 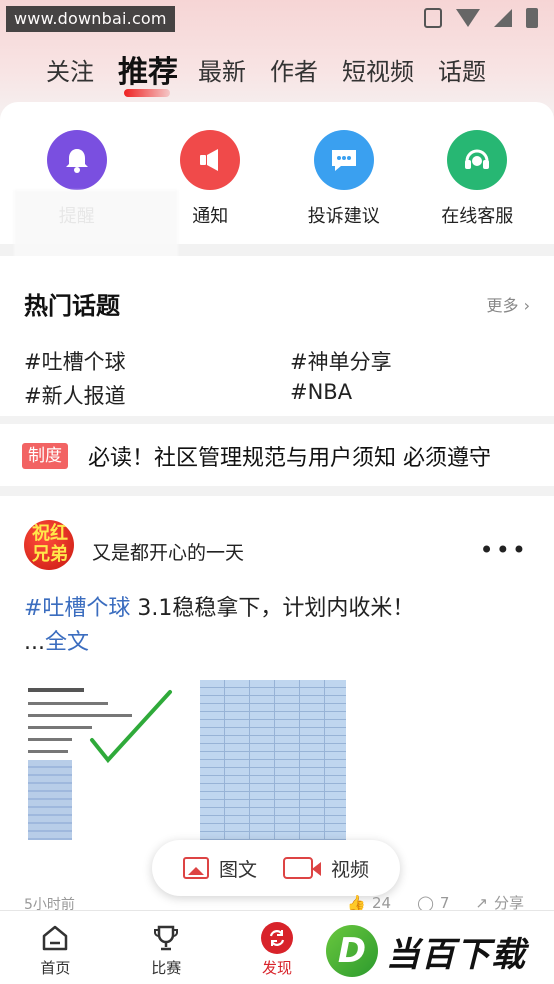 I want to click on publish-video-button: 视频, so click(x=325, y=868).